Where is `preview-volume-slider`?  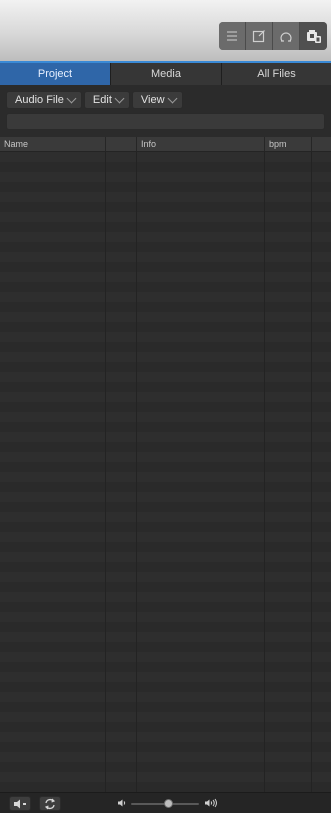
preview-volume-slider is located at coordinates (168, 803).